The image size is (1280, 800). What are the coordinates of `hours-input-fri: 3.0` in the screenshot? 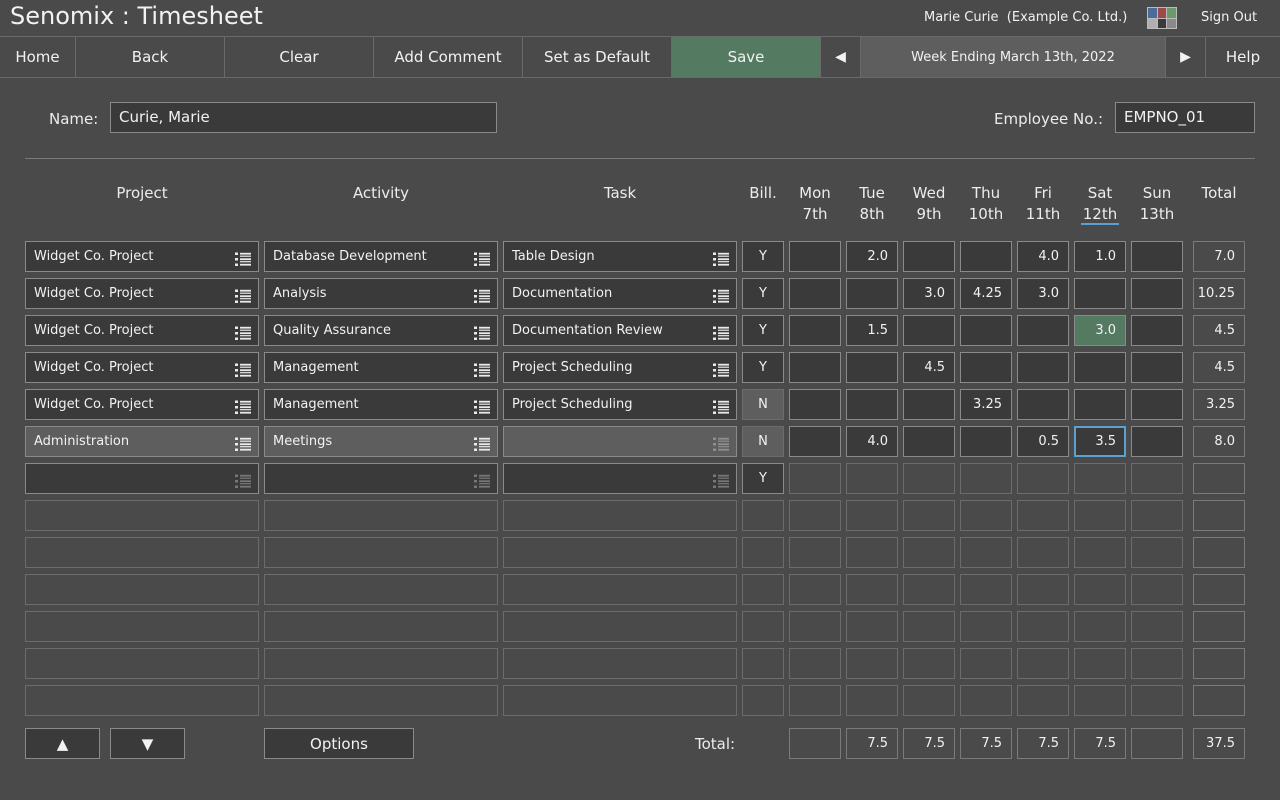 It's located at (1043, 293).